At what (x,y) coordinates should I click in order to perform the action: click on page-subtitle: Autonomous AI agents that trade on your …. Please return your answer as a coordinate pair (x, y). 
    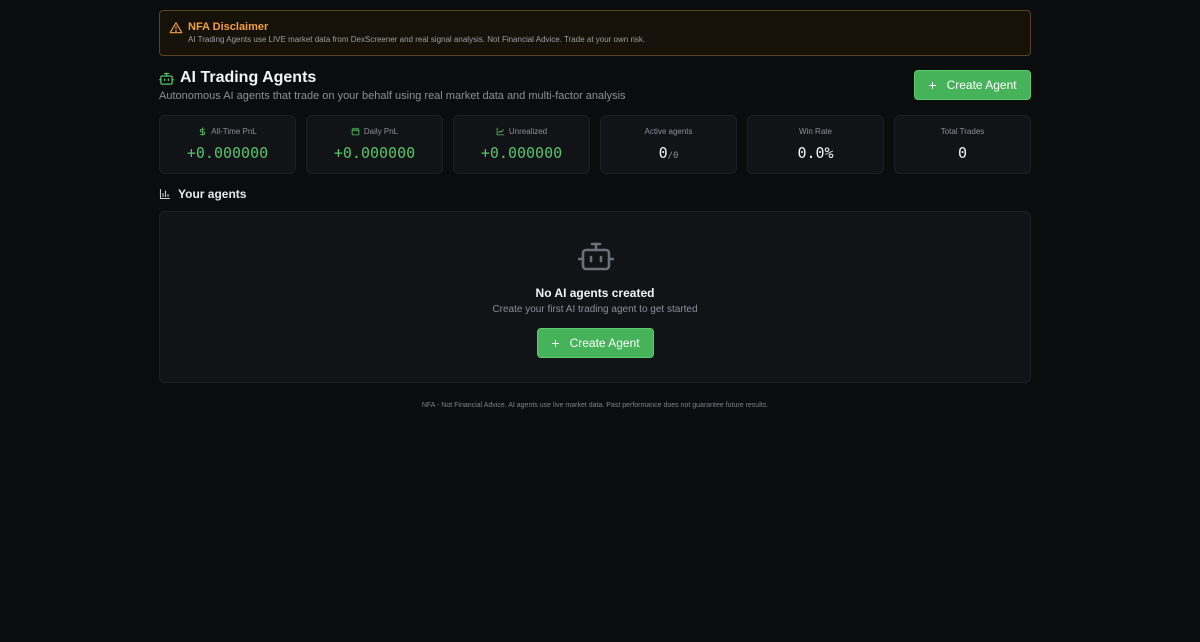
    Looking at the image, I should click on (392, 96).